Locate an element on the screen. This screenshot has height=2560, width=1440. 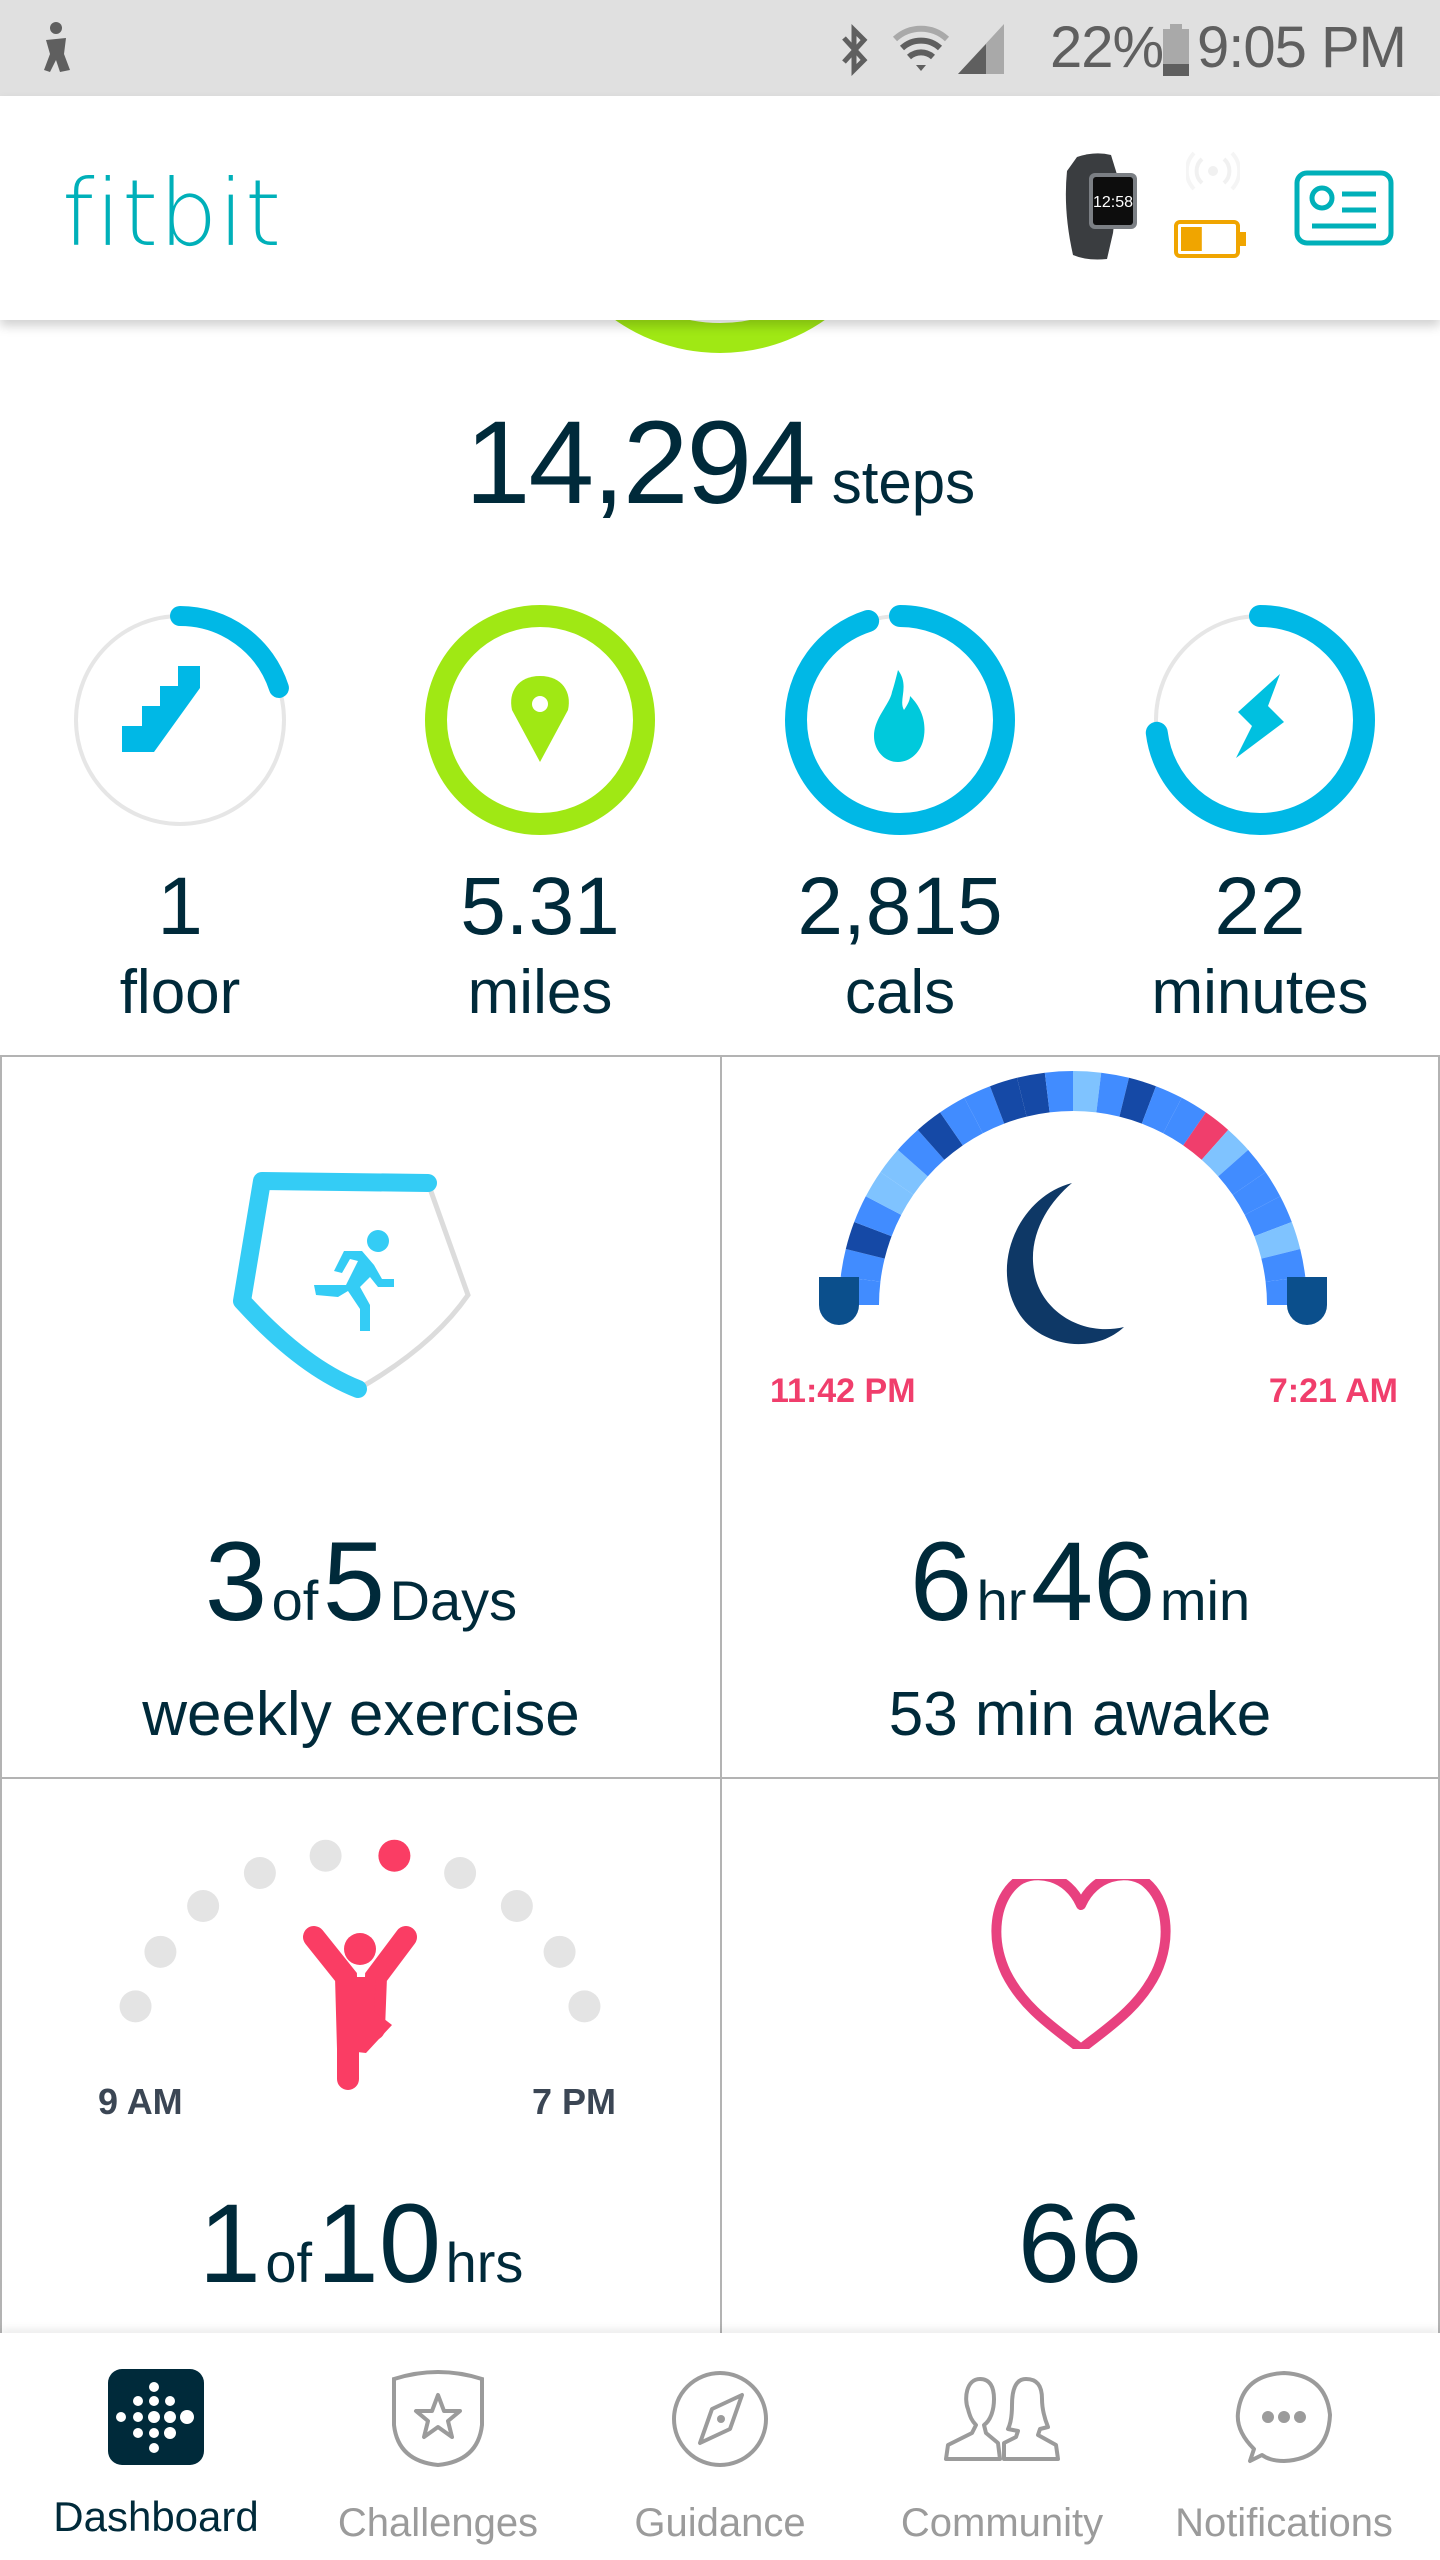
sync-broadcast-icon is located at coordinates (1213, 171).